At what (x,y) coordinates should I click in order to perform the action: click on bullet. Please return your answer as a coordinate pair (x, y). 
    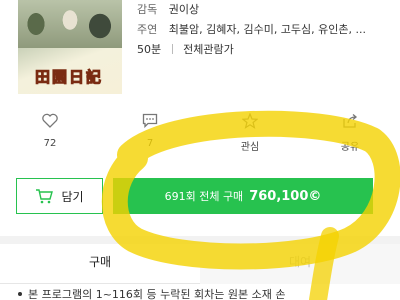
    Looking at the image, I should click on (20, 294).